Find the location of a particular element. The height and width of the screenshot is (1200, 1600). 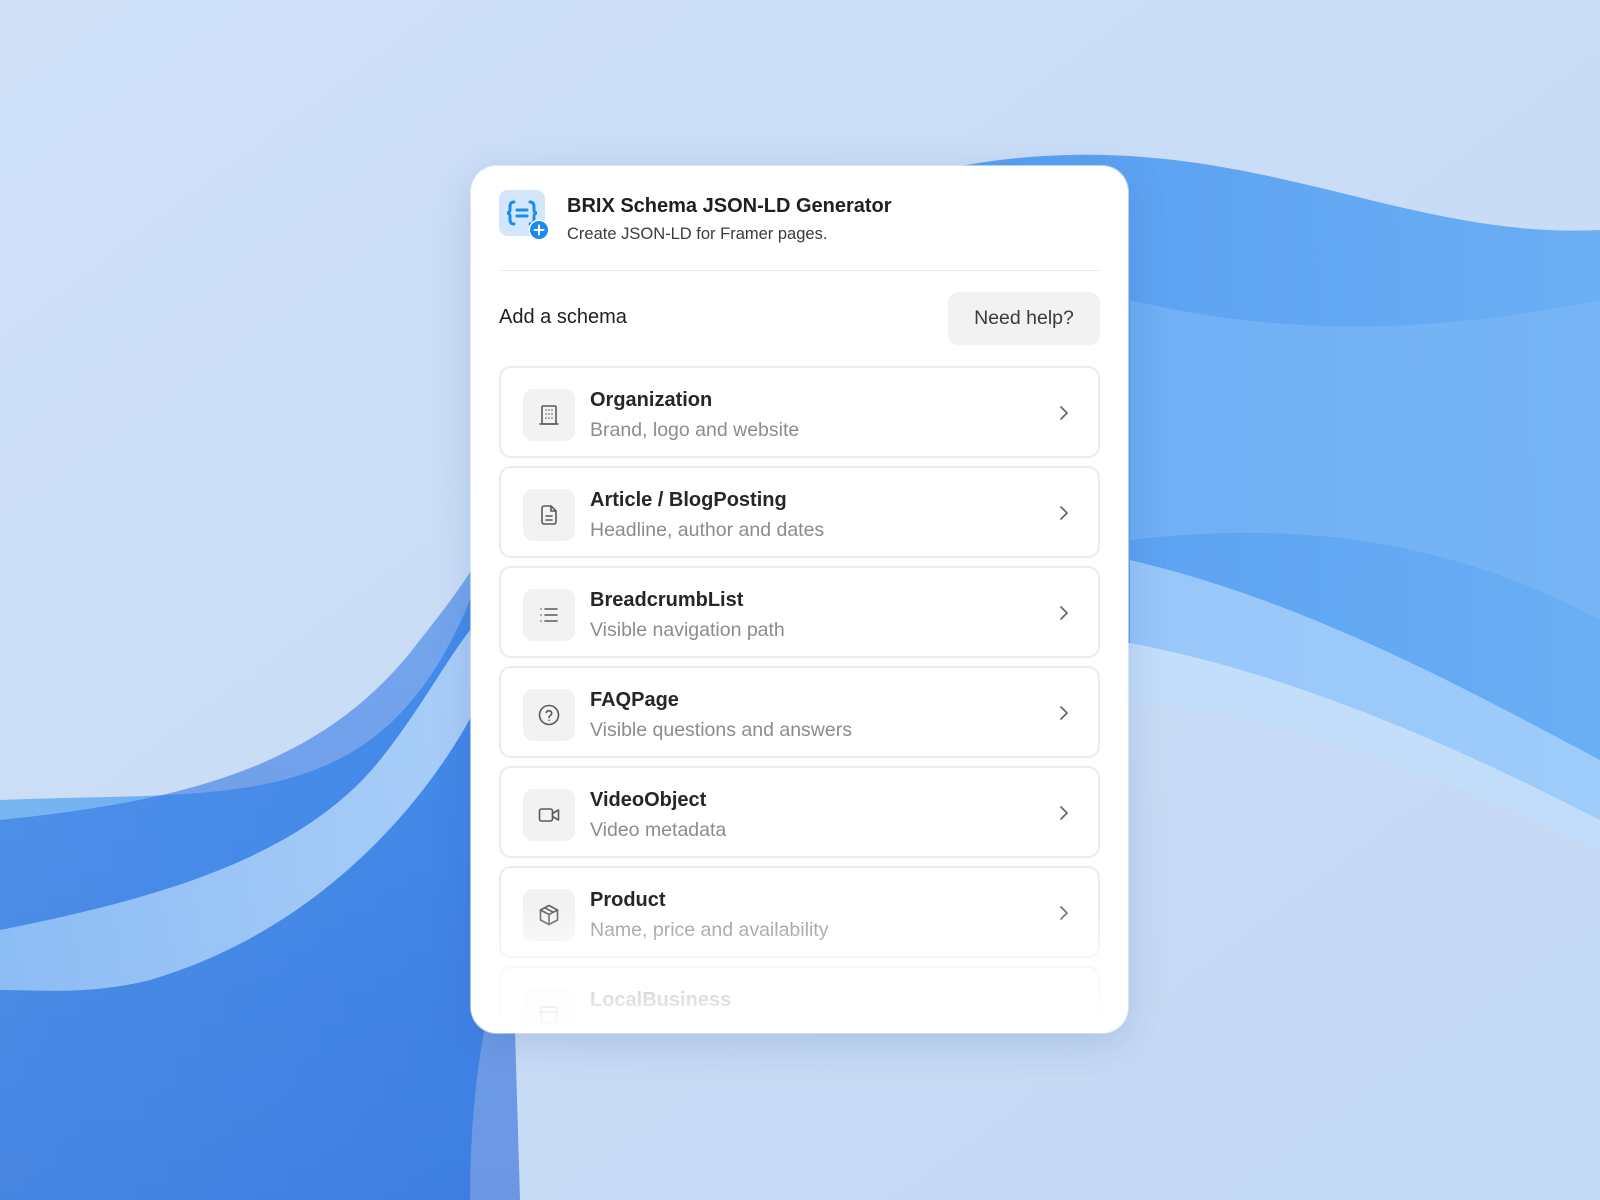

schema-title: LocalBusiness is located at coordinates (661, 1000).